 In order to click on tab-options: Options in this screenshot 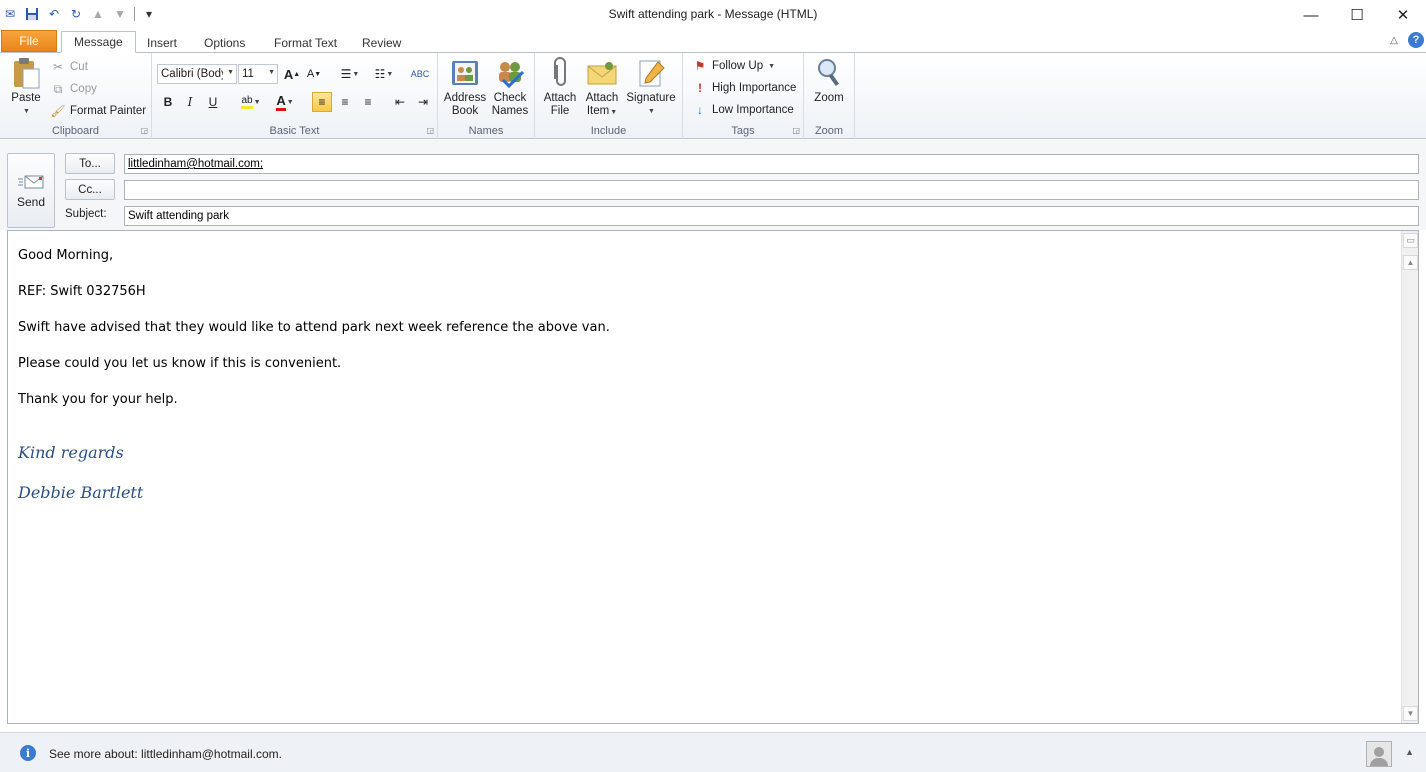, I will do `click(224, 42)`.